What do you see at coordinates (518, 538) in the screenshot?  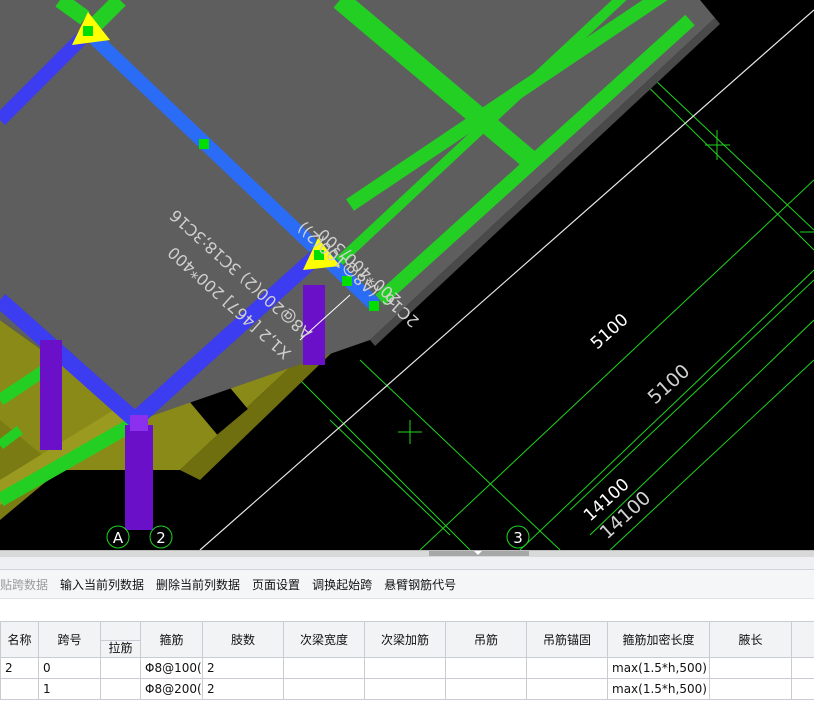 I see `axis-label-3: 3` at bounding box center [518, 538].